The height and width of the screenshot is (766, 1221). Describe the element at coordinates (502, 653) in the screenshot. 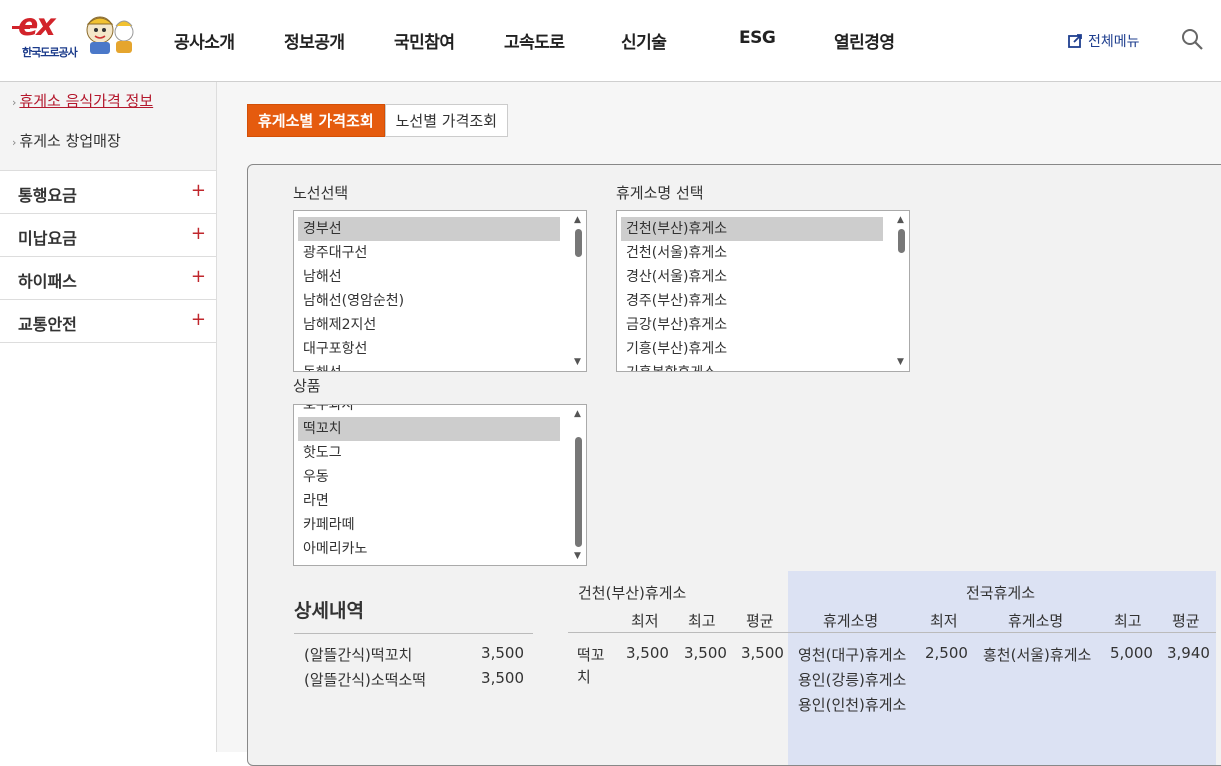

I see `detail-item-price: 3,500` at that location.